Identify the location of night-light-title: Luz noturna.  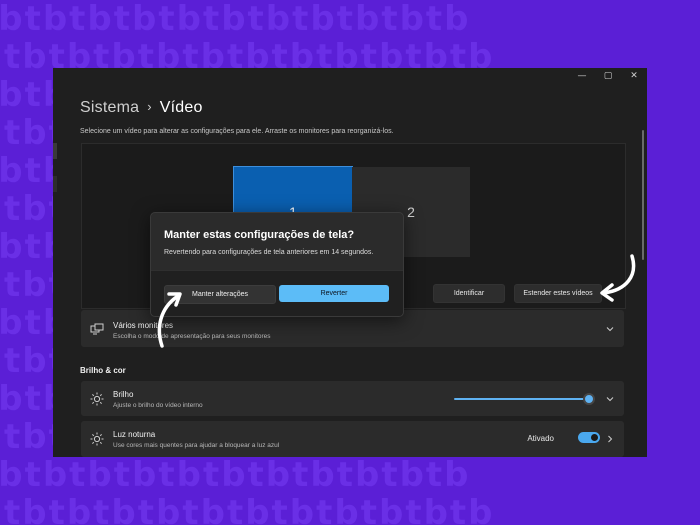
(134, 434).